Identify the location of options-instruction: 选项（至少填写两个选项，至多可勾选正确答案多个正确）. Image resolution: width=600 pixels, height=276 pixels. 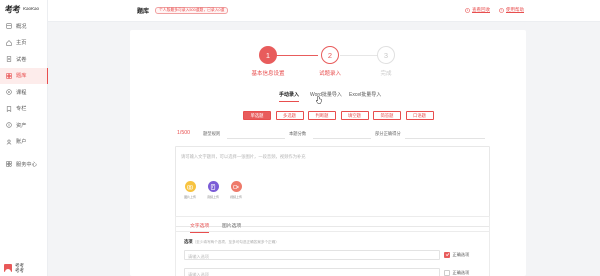
(231, 242).